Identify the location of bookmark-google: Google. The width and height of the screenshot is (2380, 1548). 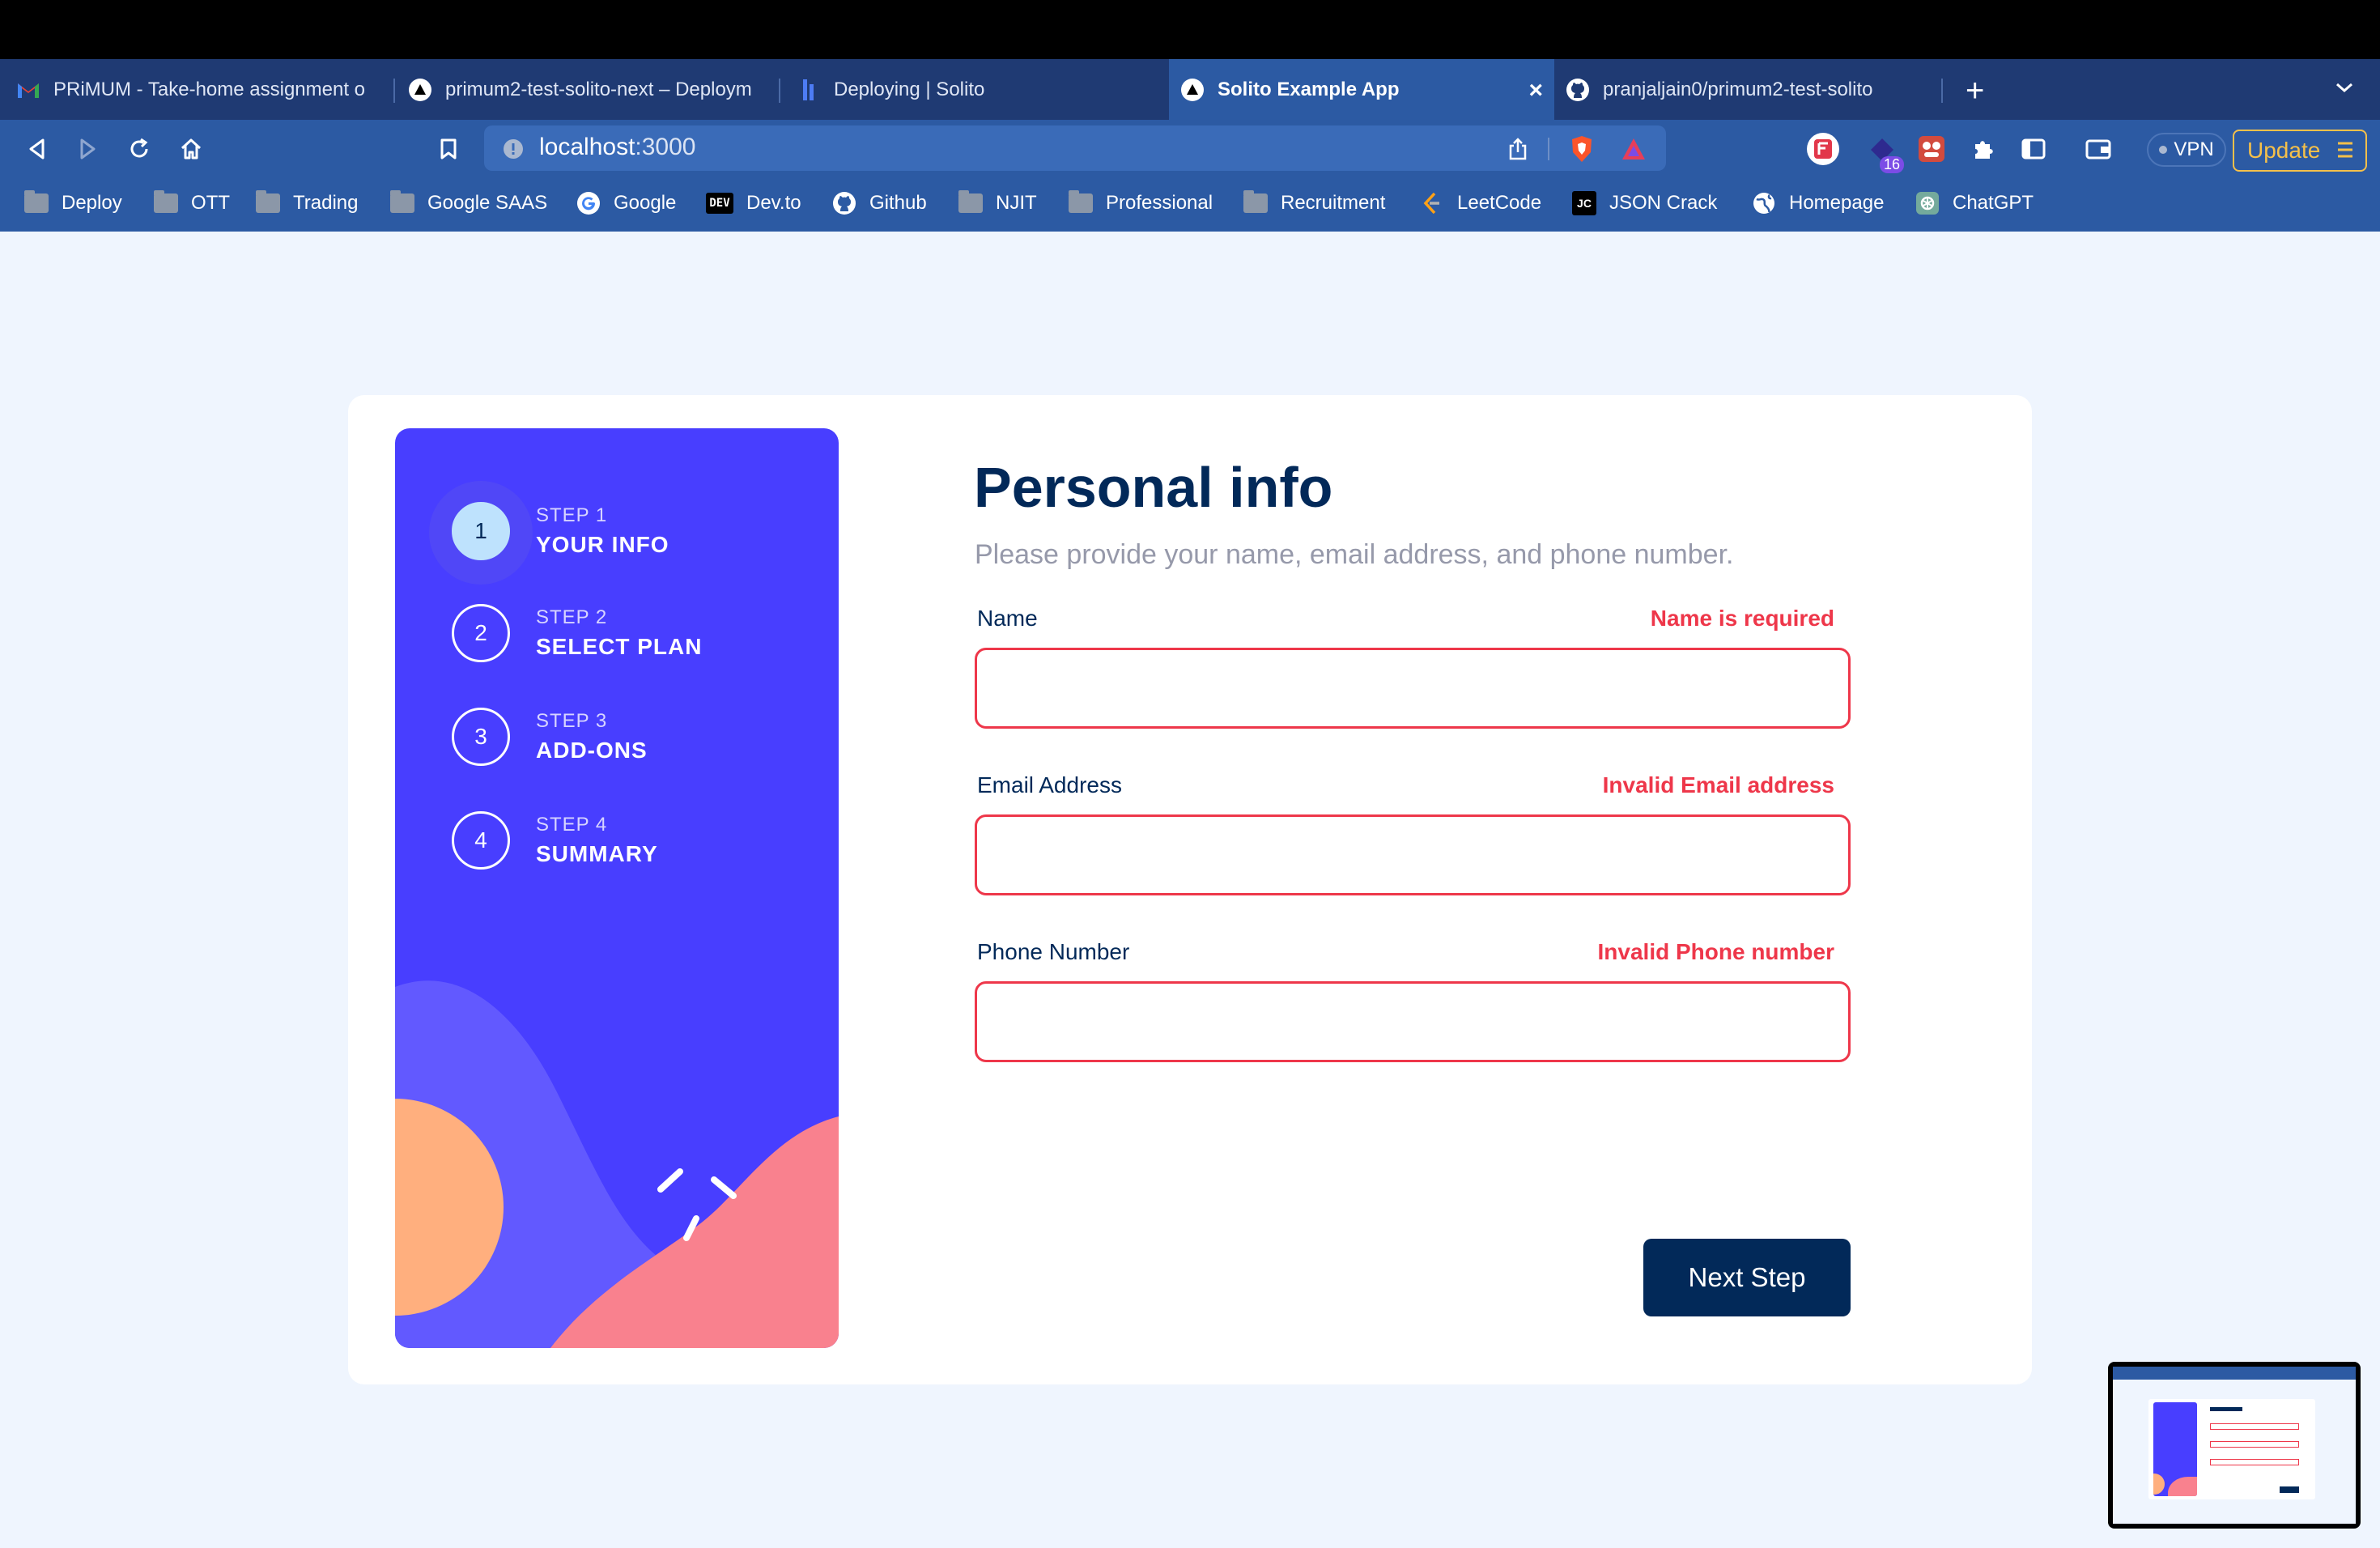
(626, 203).